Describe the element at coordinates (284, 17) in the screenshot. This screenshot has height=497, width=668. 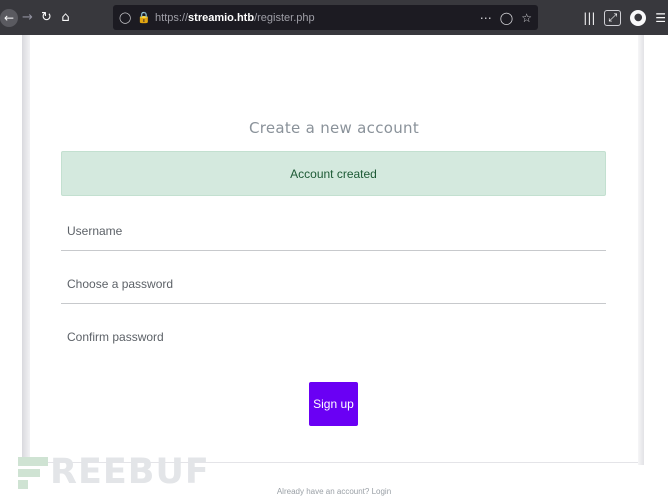
I see `url-path: /register.php` at that location.